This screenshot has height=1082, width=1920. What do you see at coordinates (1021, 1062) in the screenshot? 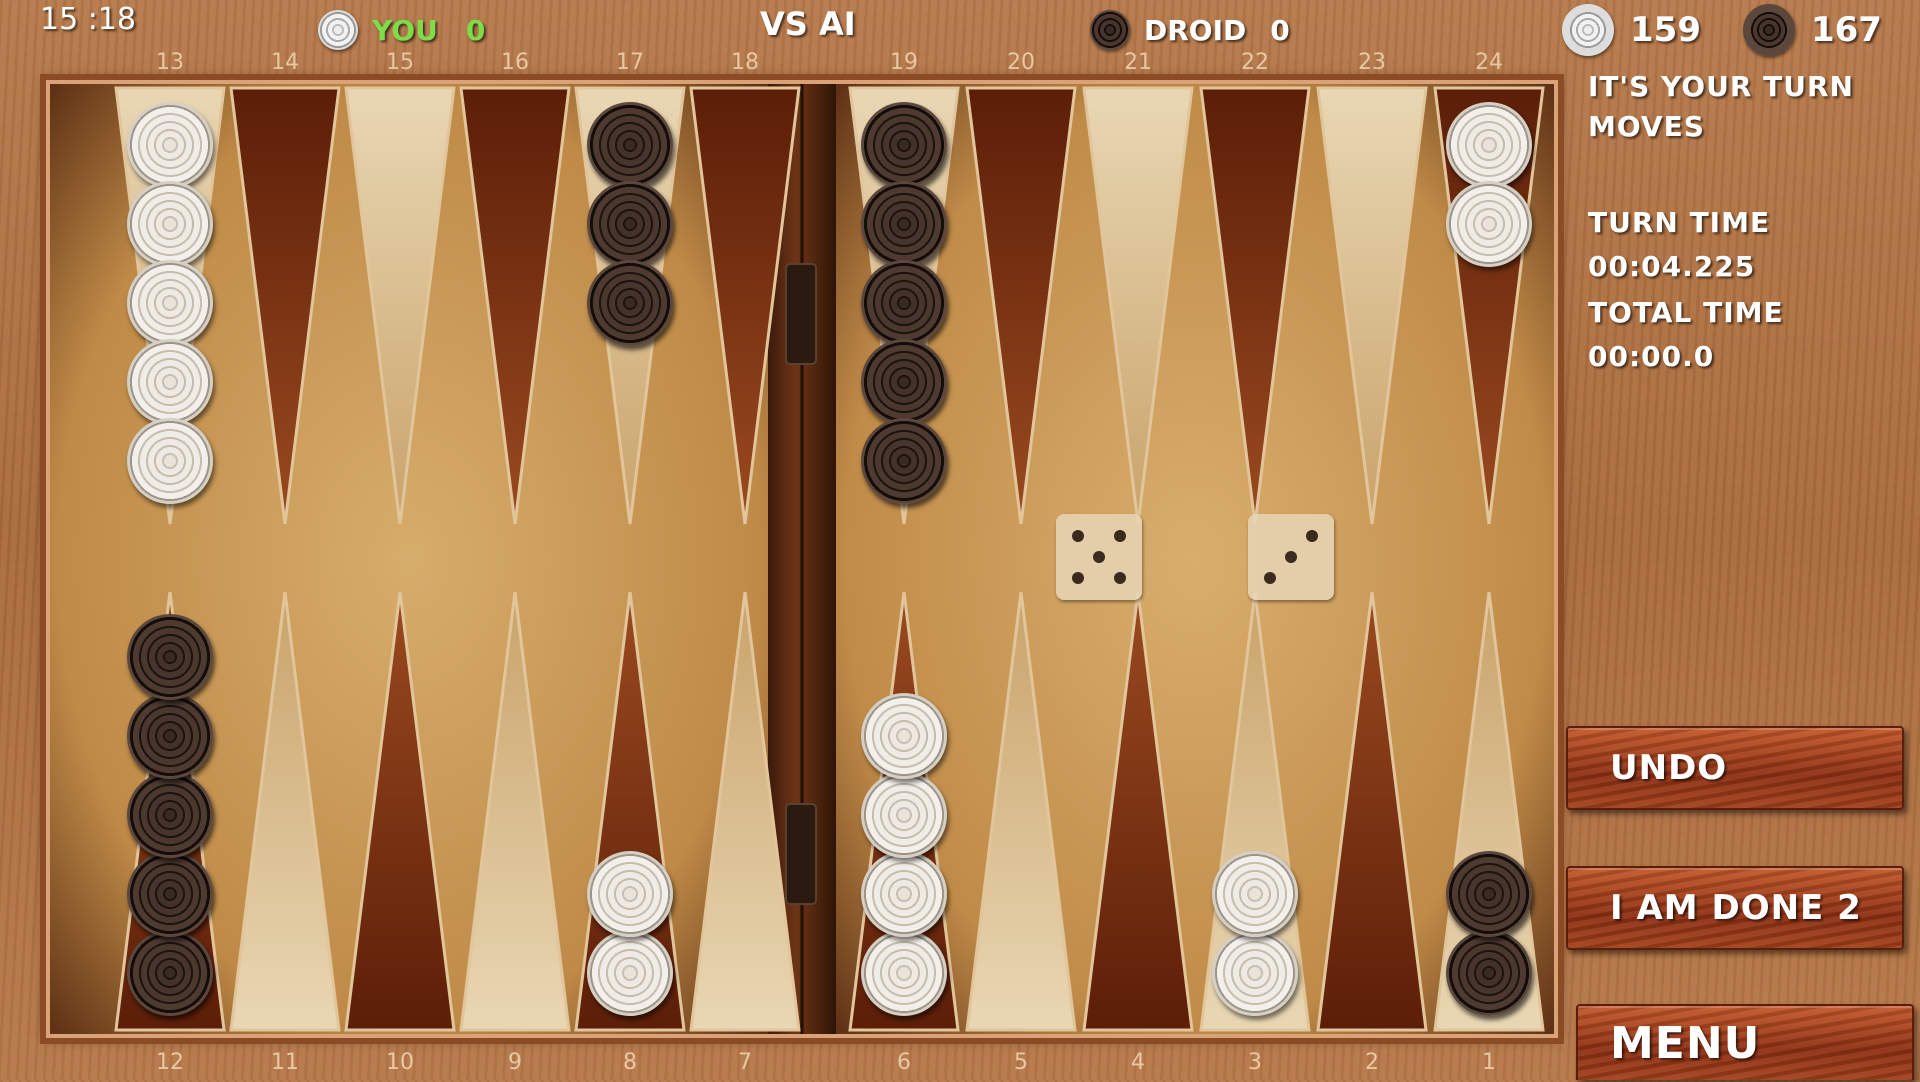
I see `point-number: 5` at bounding box center [1021, 1062].